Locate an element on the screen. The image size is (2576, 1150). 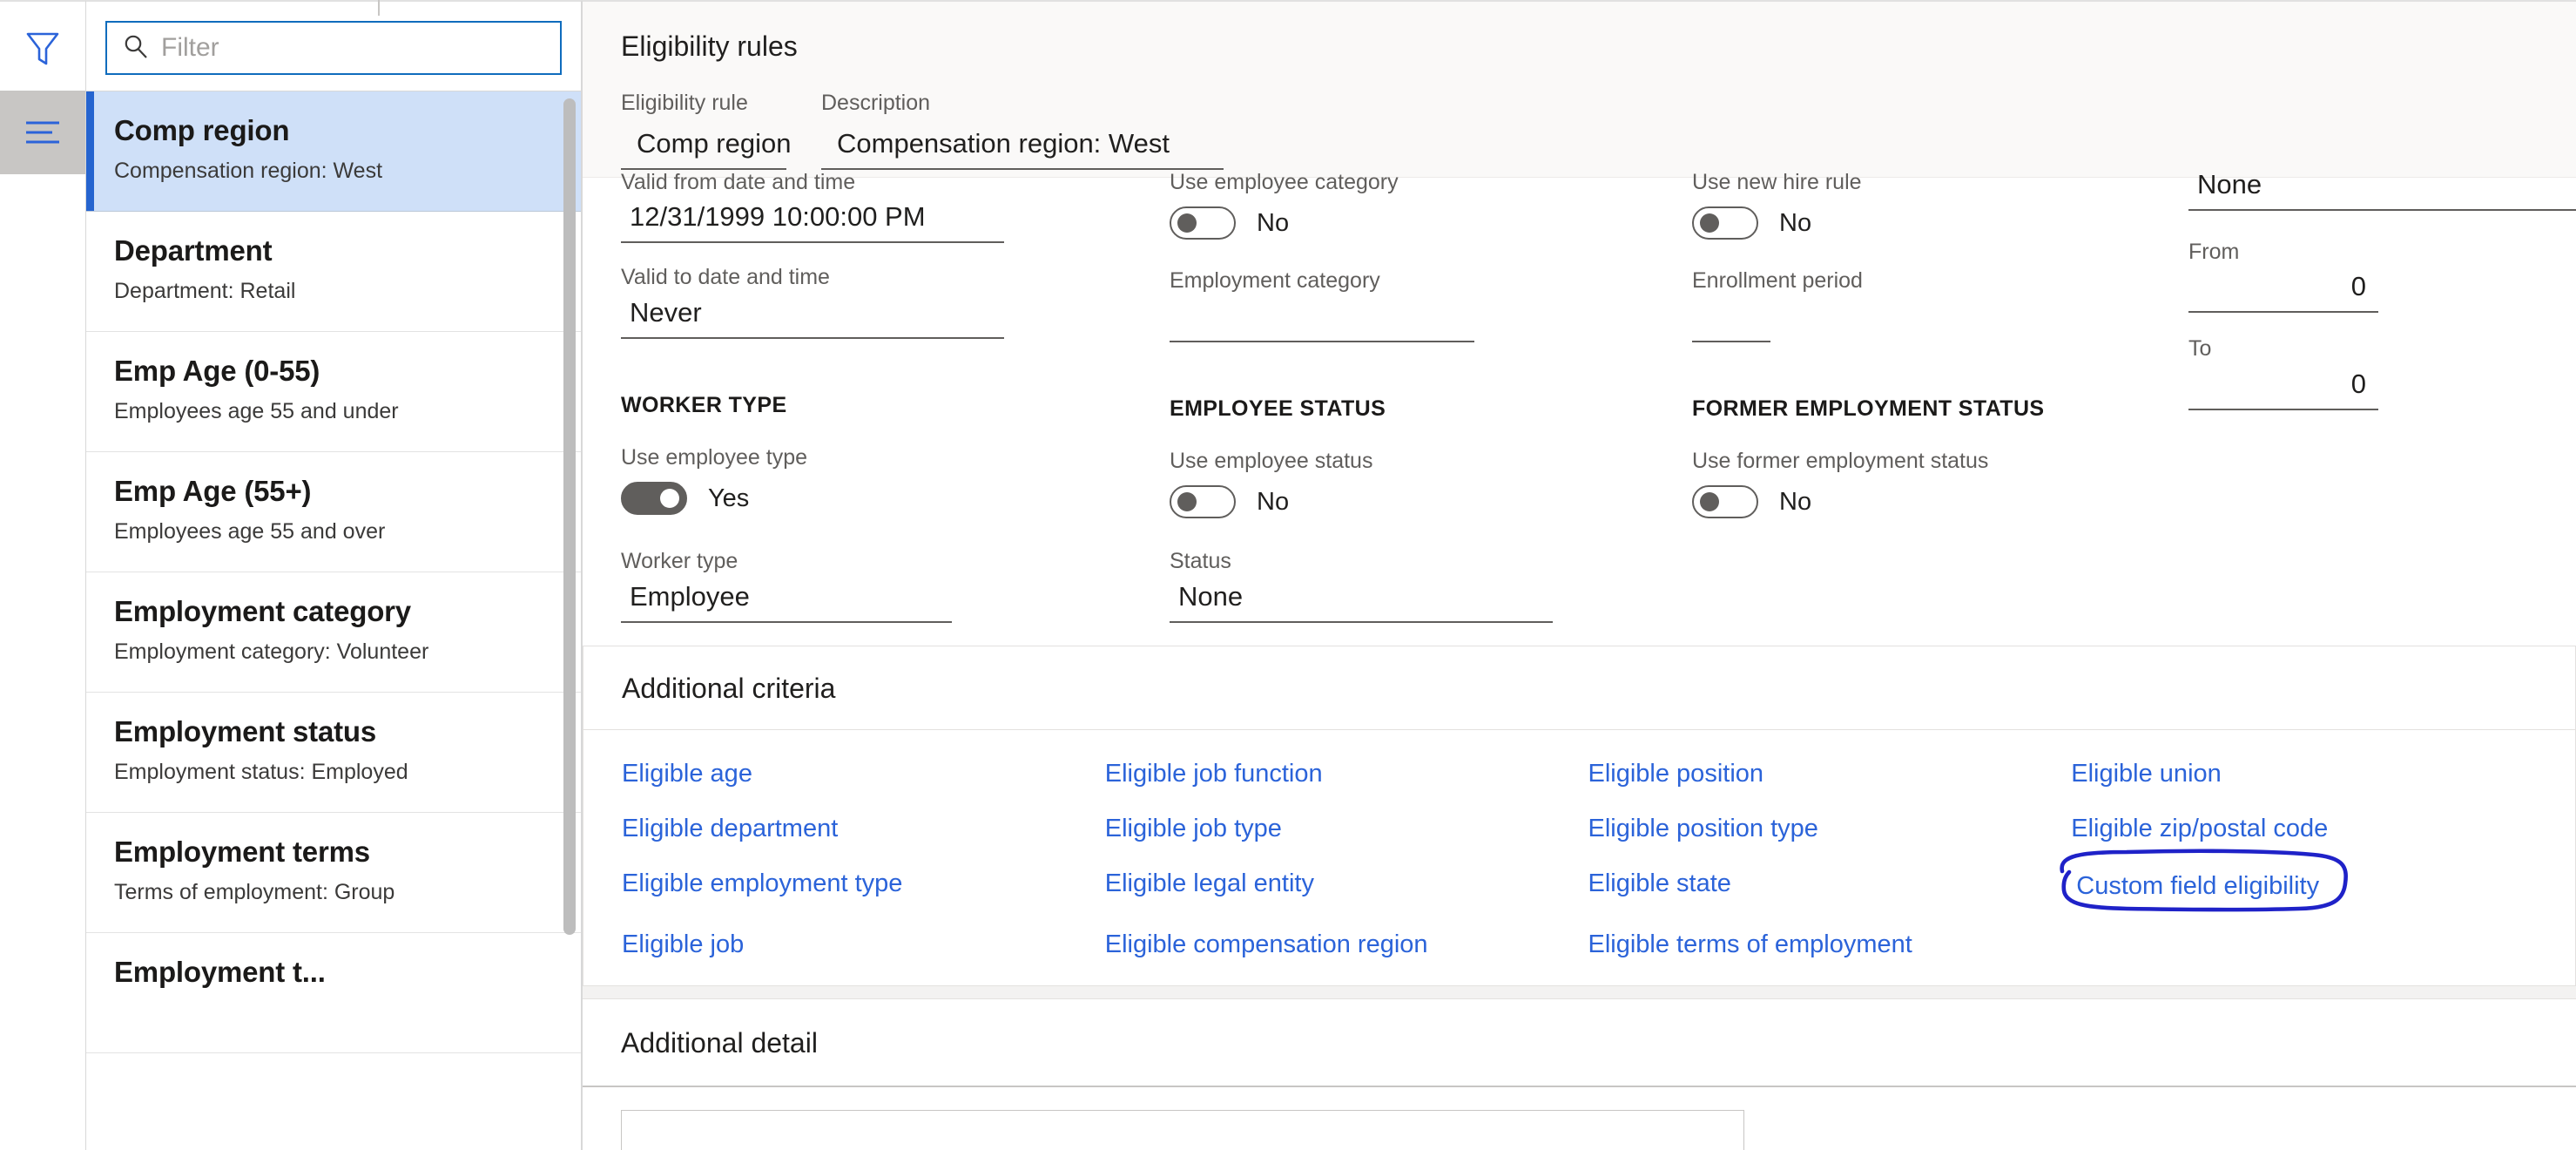
criteria-link-eligible-age: Eligible age is located at coordinates (687, 774).